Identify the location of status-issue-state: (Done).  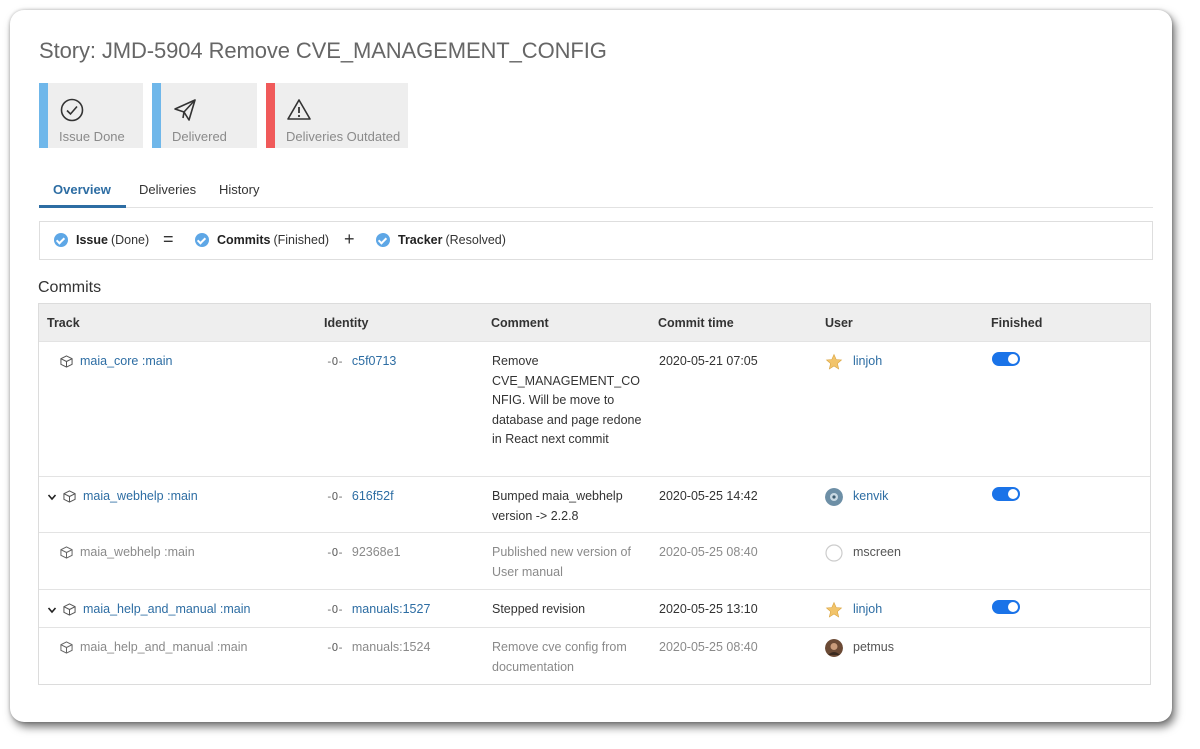
(130, 240).